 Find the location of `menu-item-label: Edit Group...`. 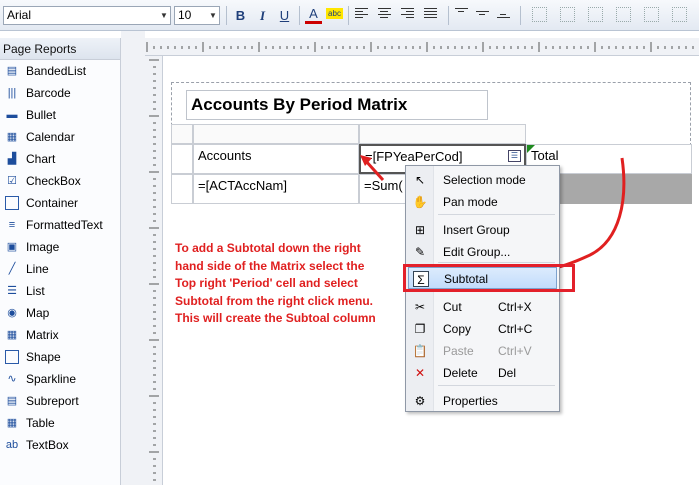

menu-item-label: Edit Group... is located at coordinates (477, 252).